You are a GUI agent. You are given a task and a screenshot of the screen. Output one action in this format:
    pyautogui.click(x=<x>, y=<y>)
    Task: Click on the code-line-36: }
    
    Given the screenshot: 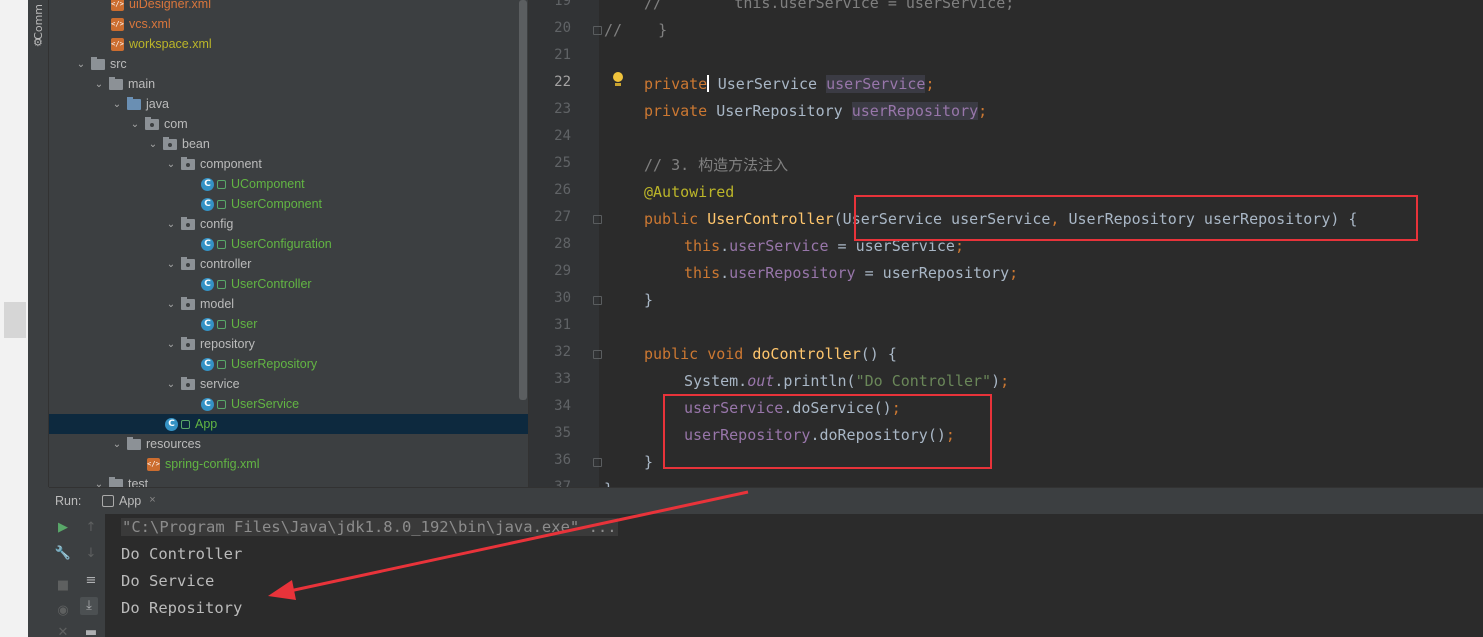 What is the action you would take?
    pyautogui.click(x=649, y=462)
    